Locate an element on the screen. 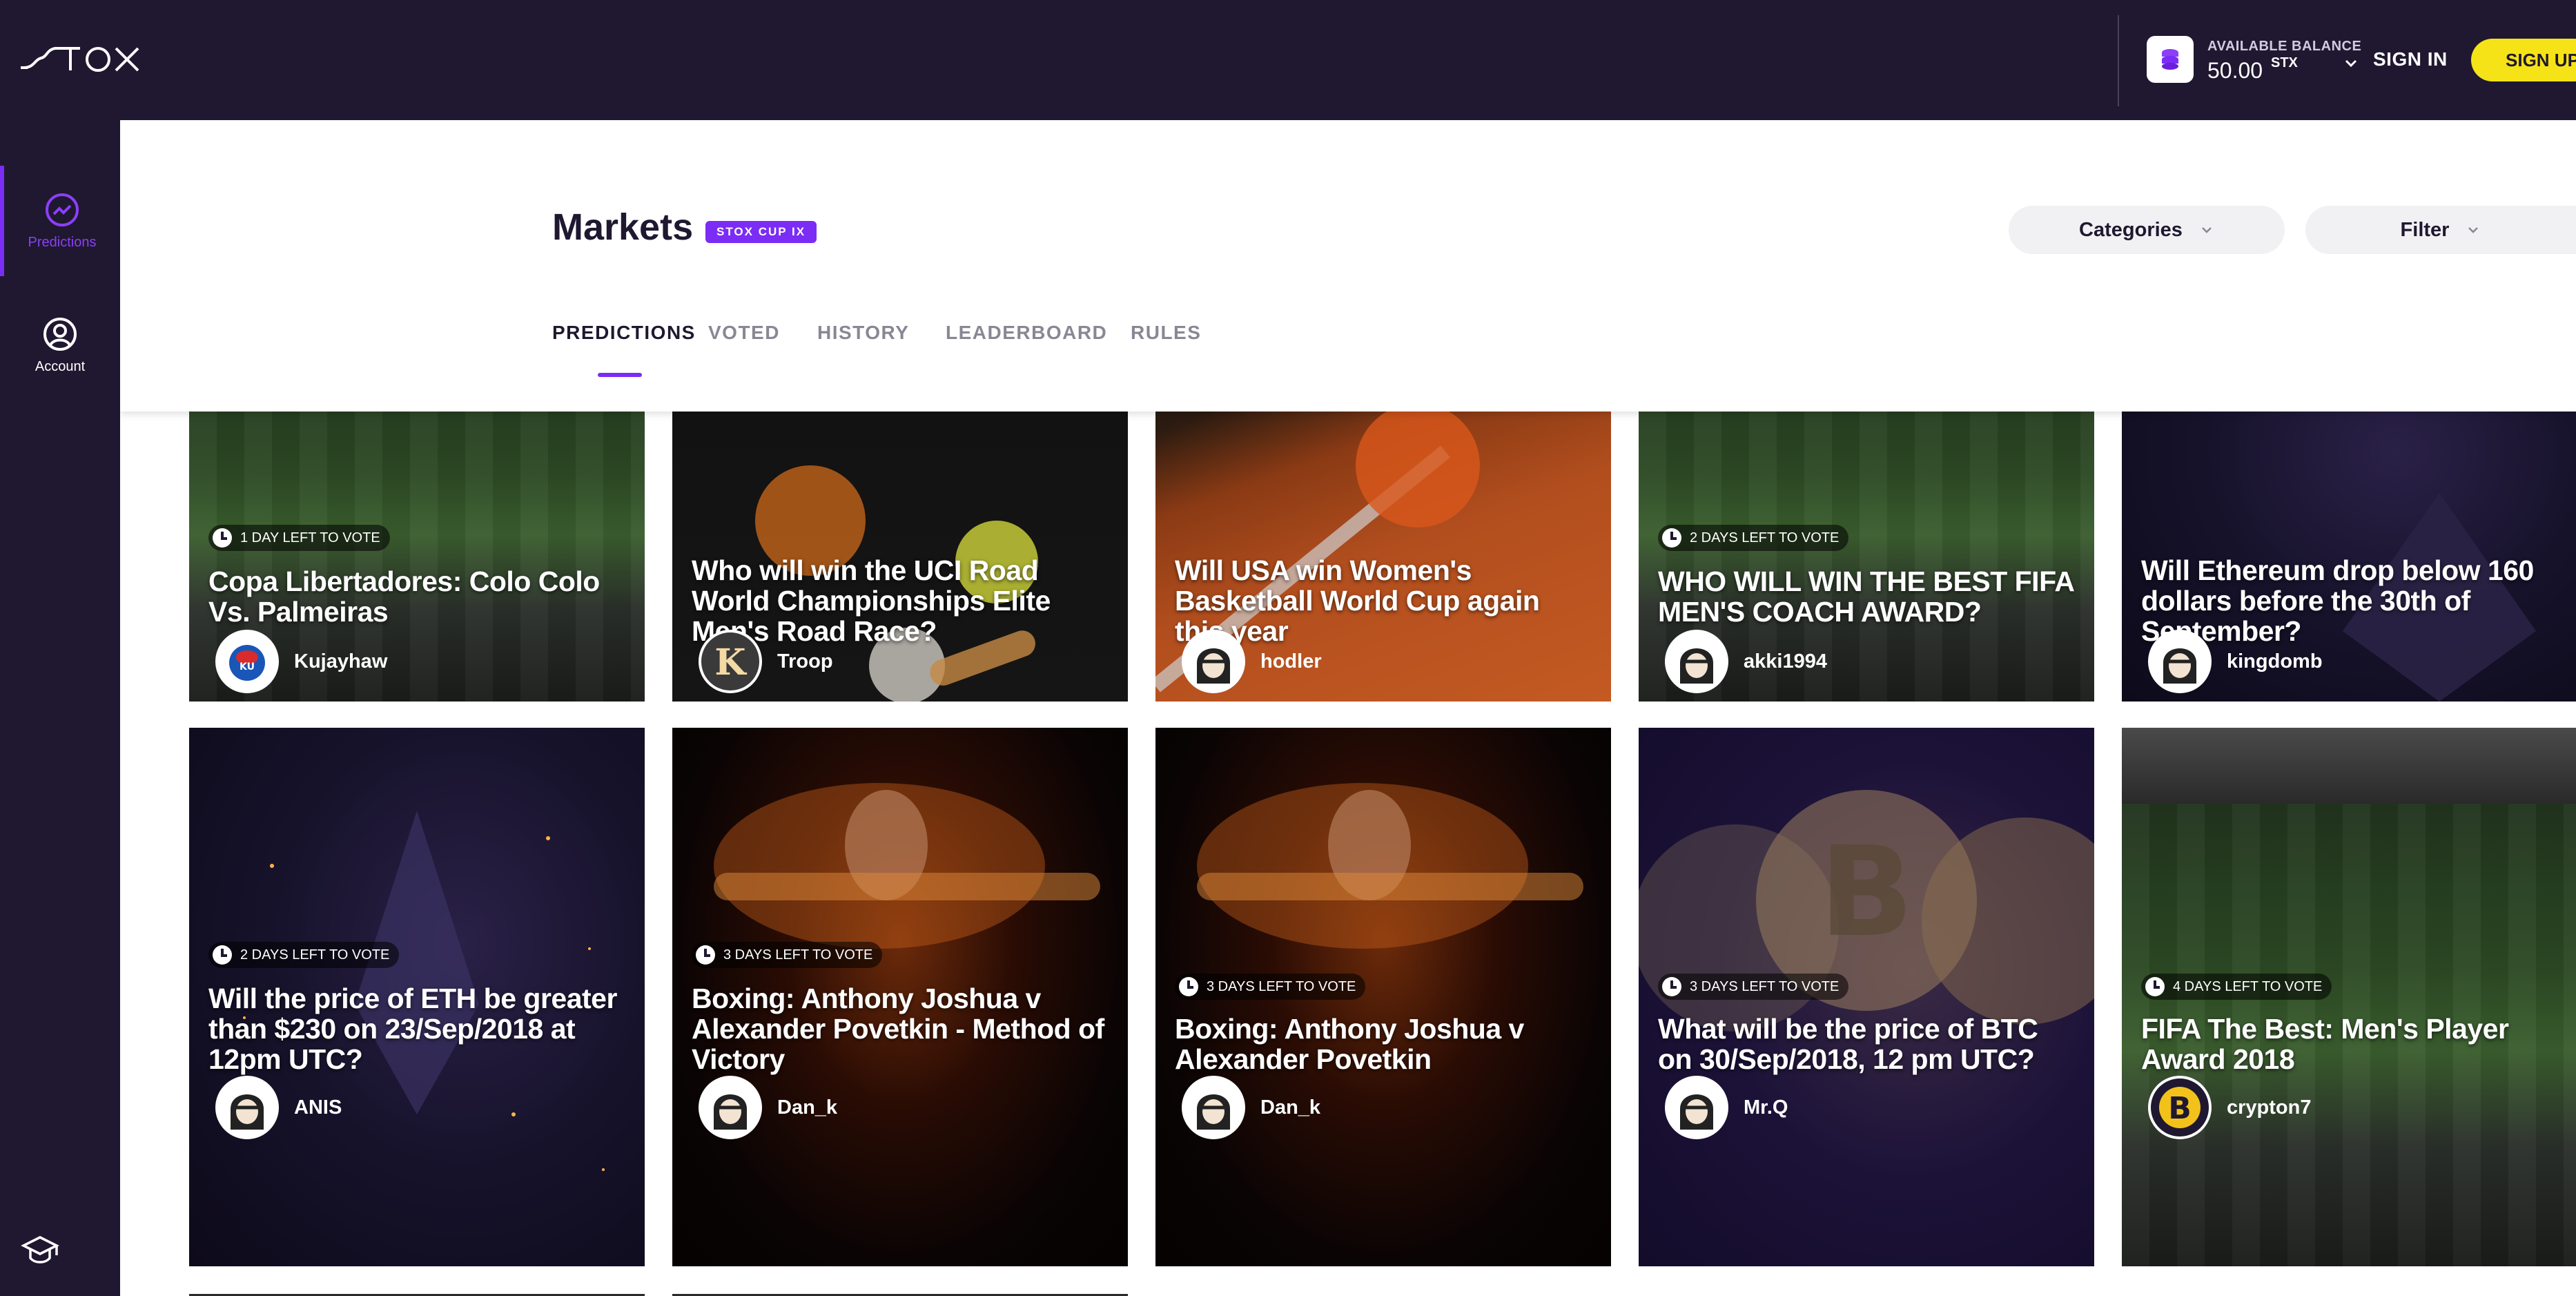 The width and height of the screenshot is (2576, 1296). sidebar-item-label: Predictions is located at coordinates (62, 242).